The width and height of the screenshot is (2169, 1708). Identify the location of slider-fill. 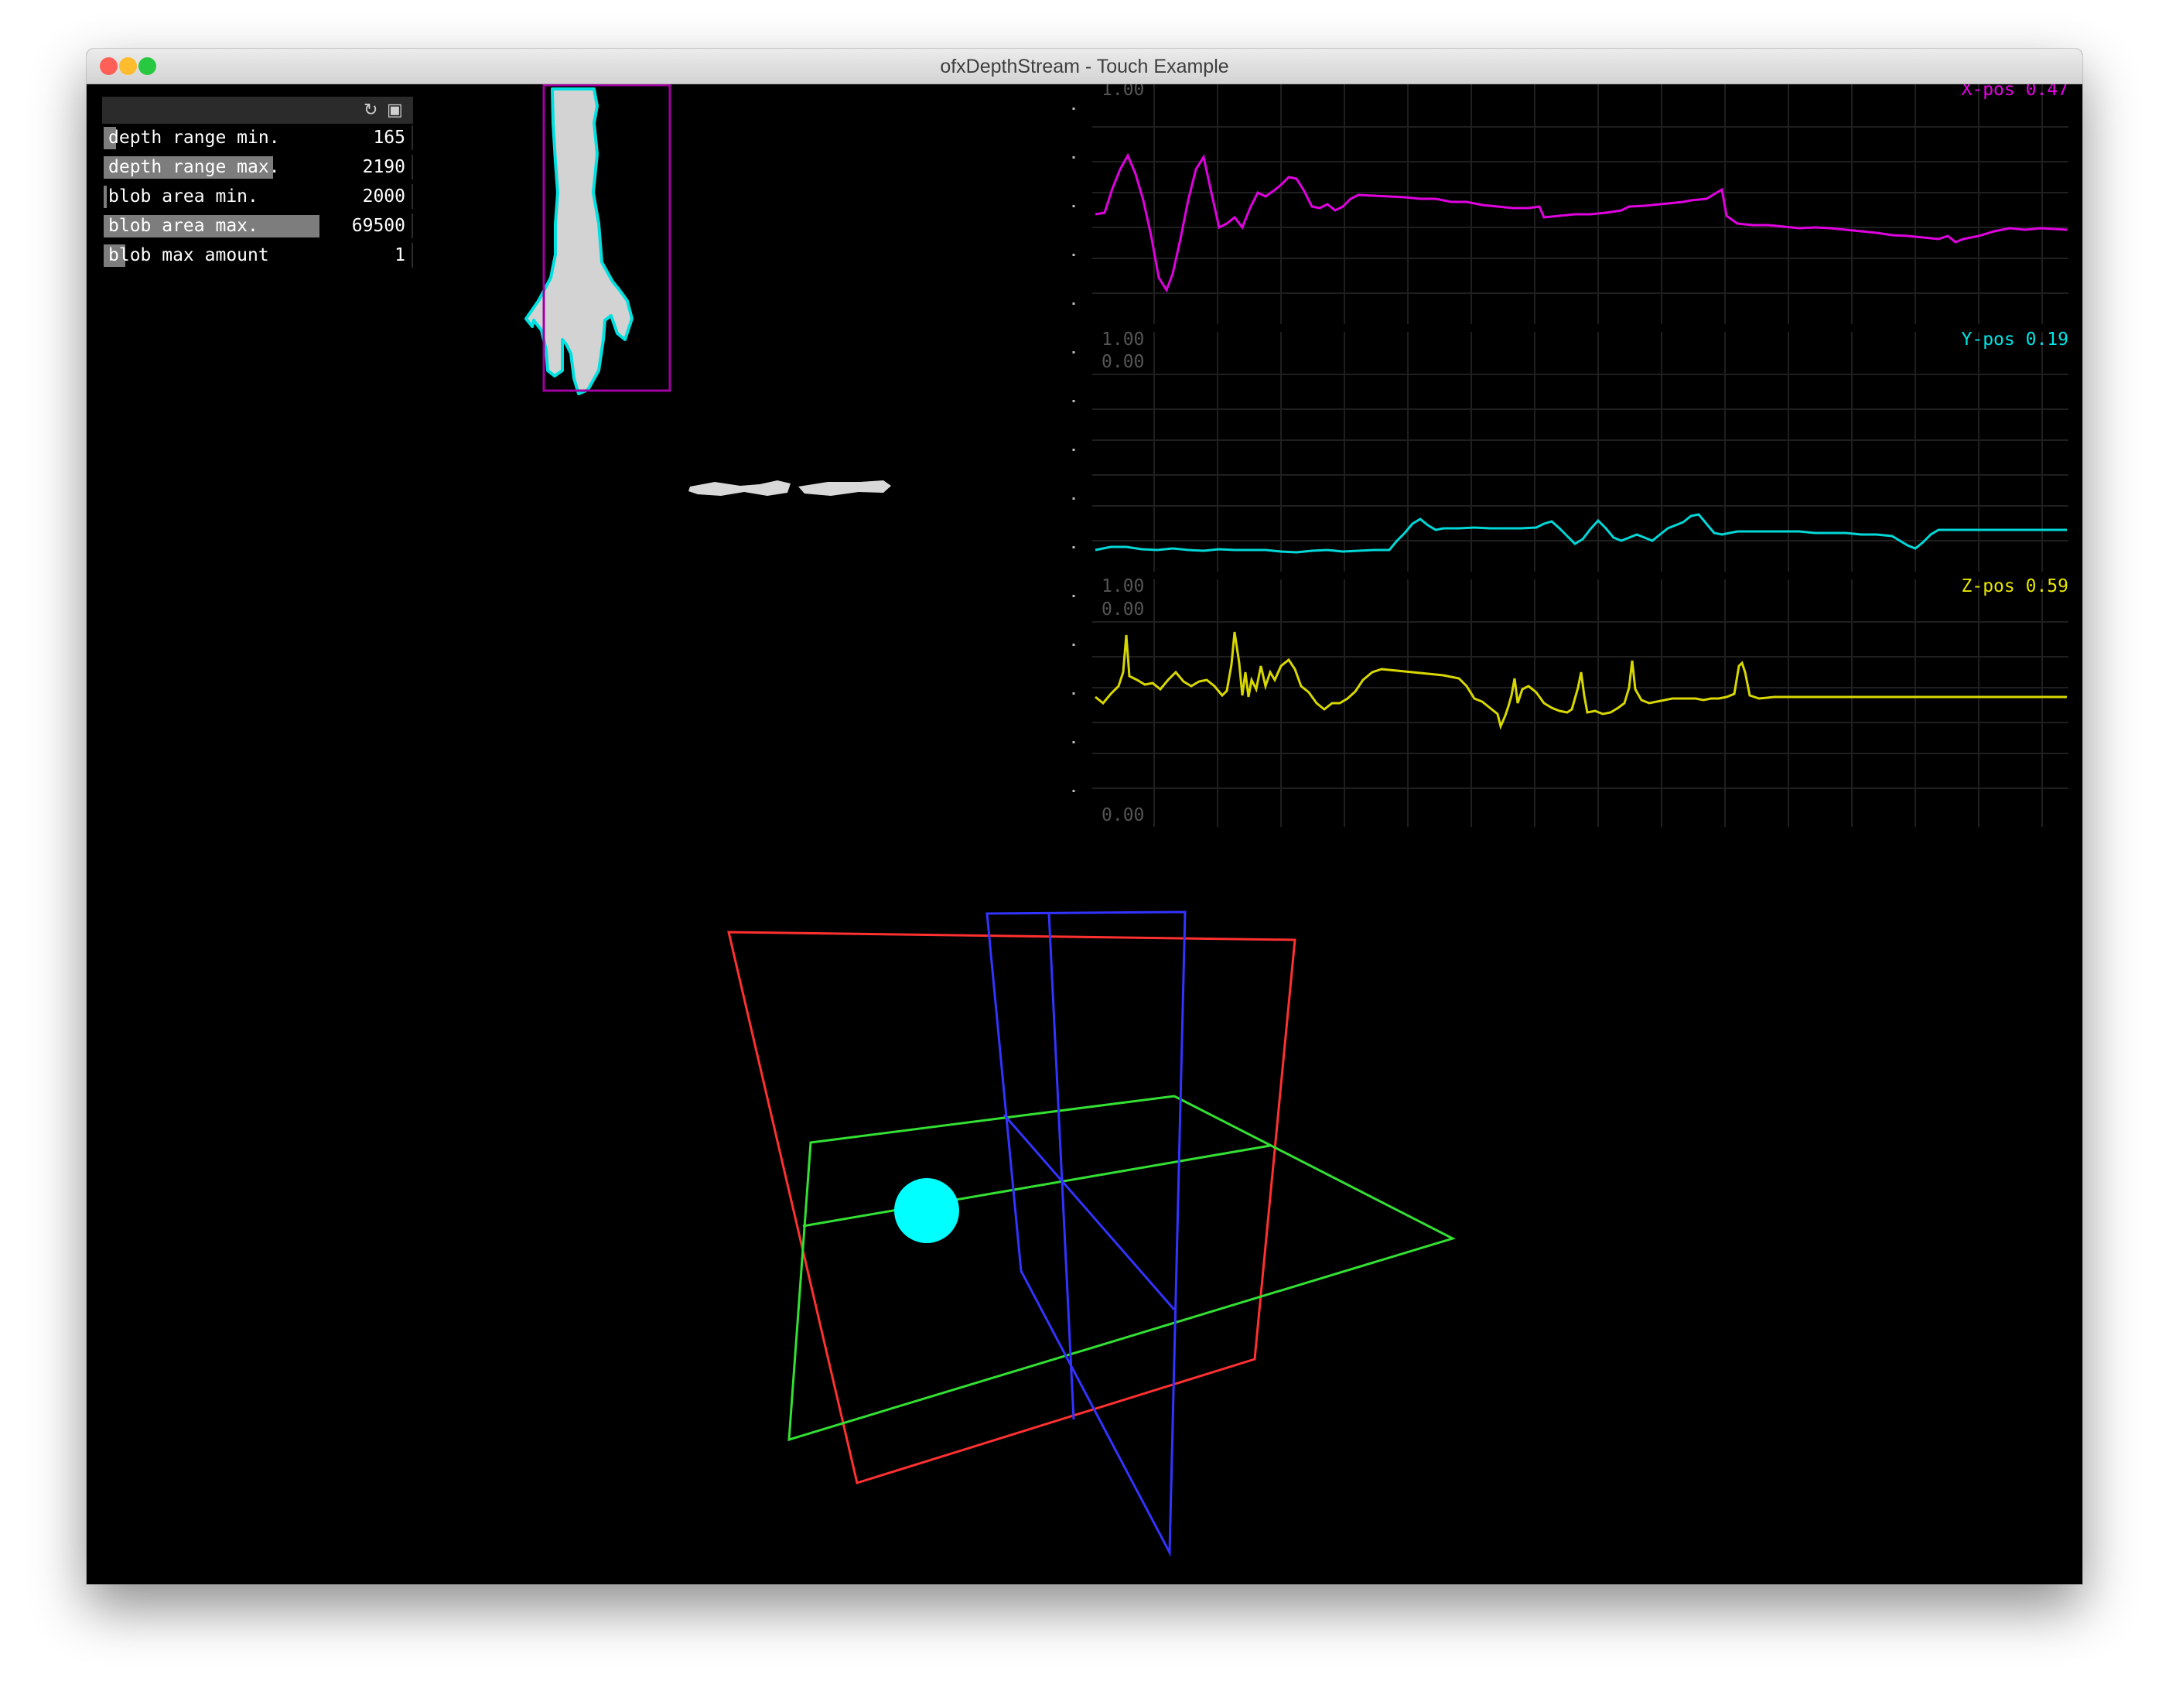
(106, 197).